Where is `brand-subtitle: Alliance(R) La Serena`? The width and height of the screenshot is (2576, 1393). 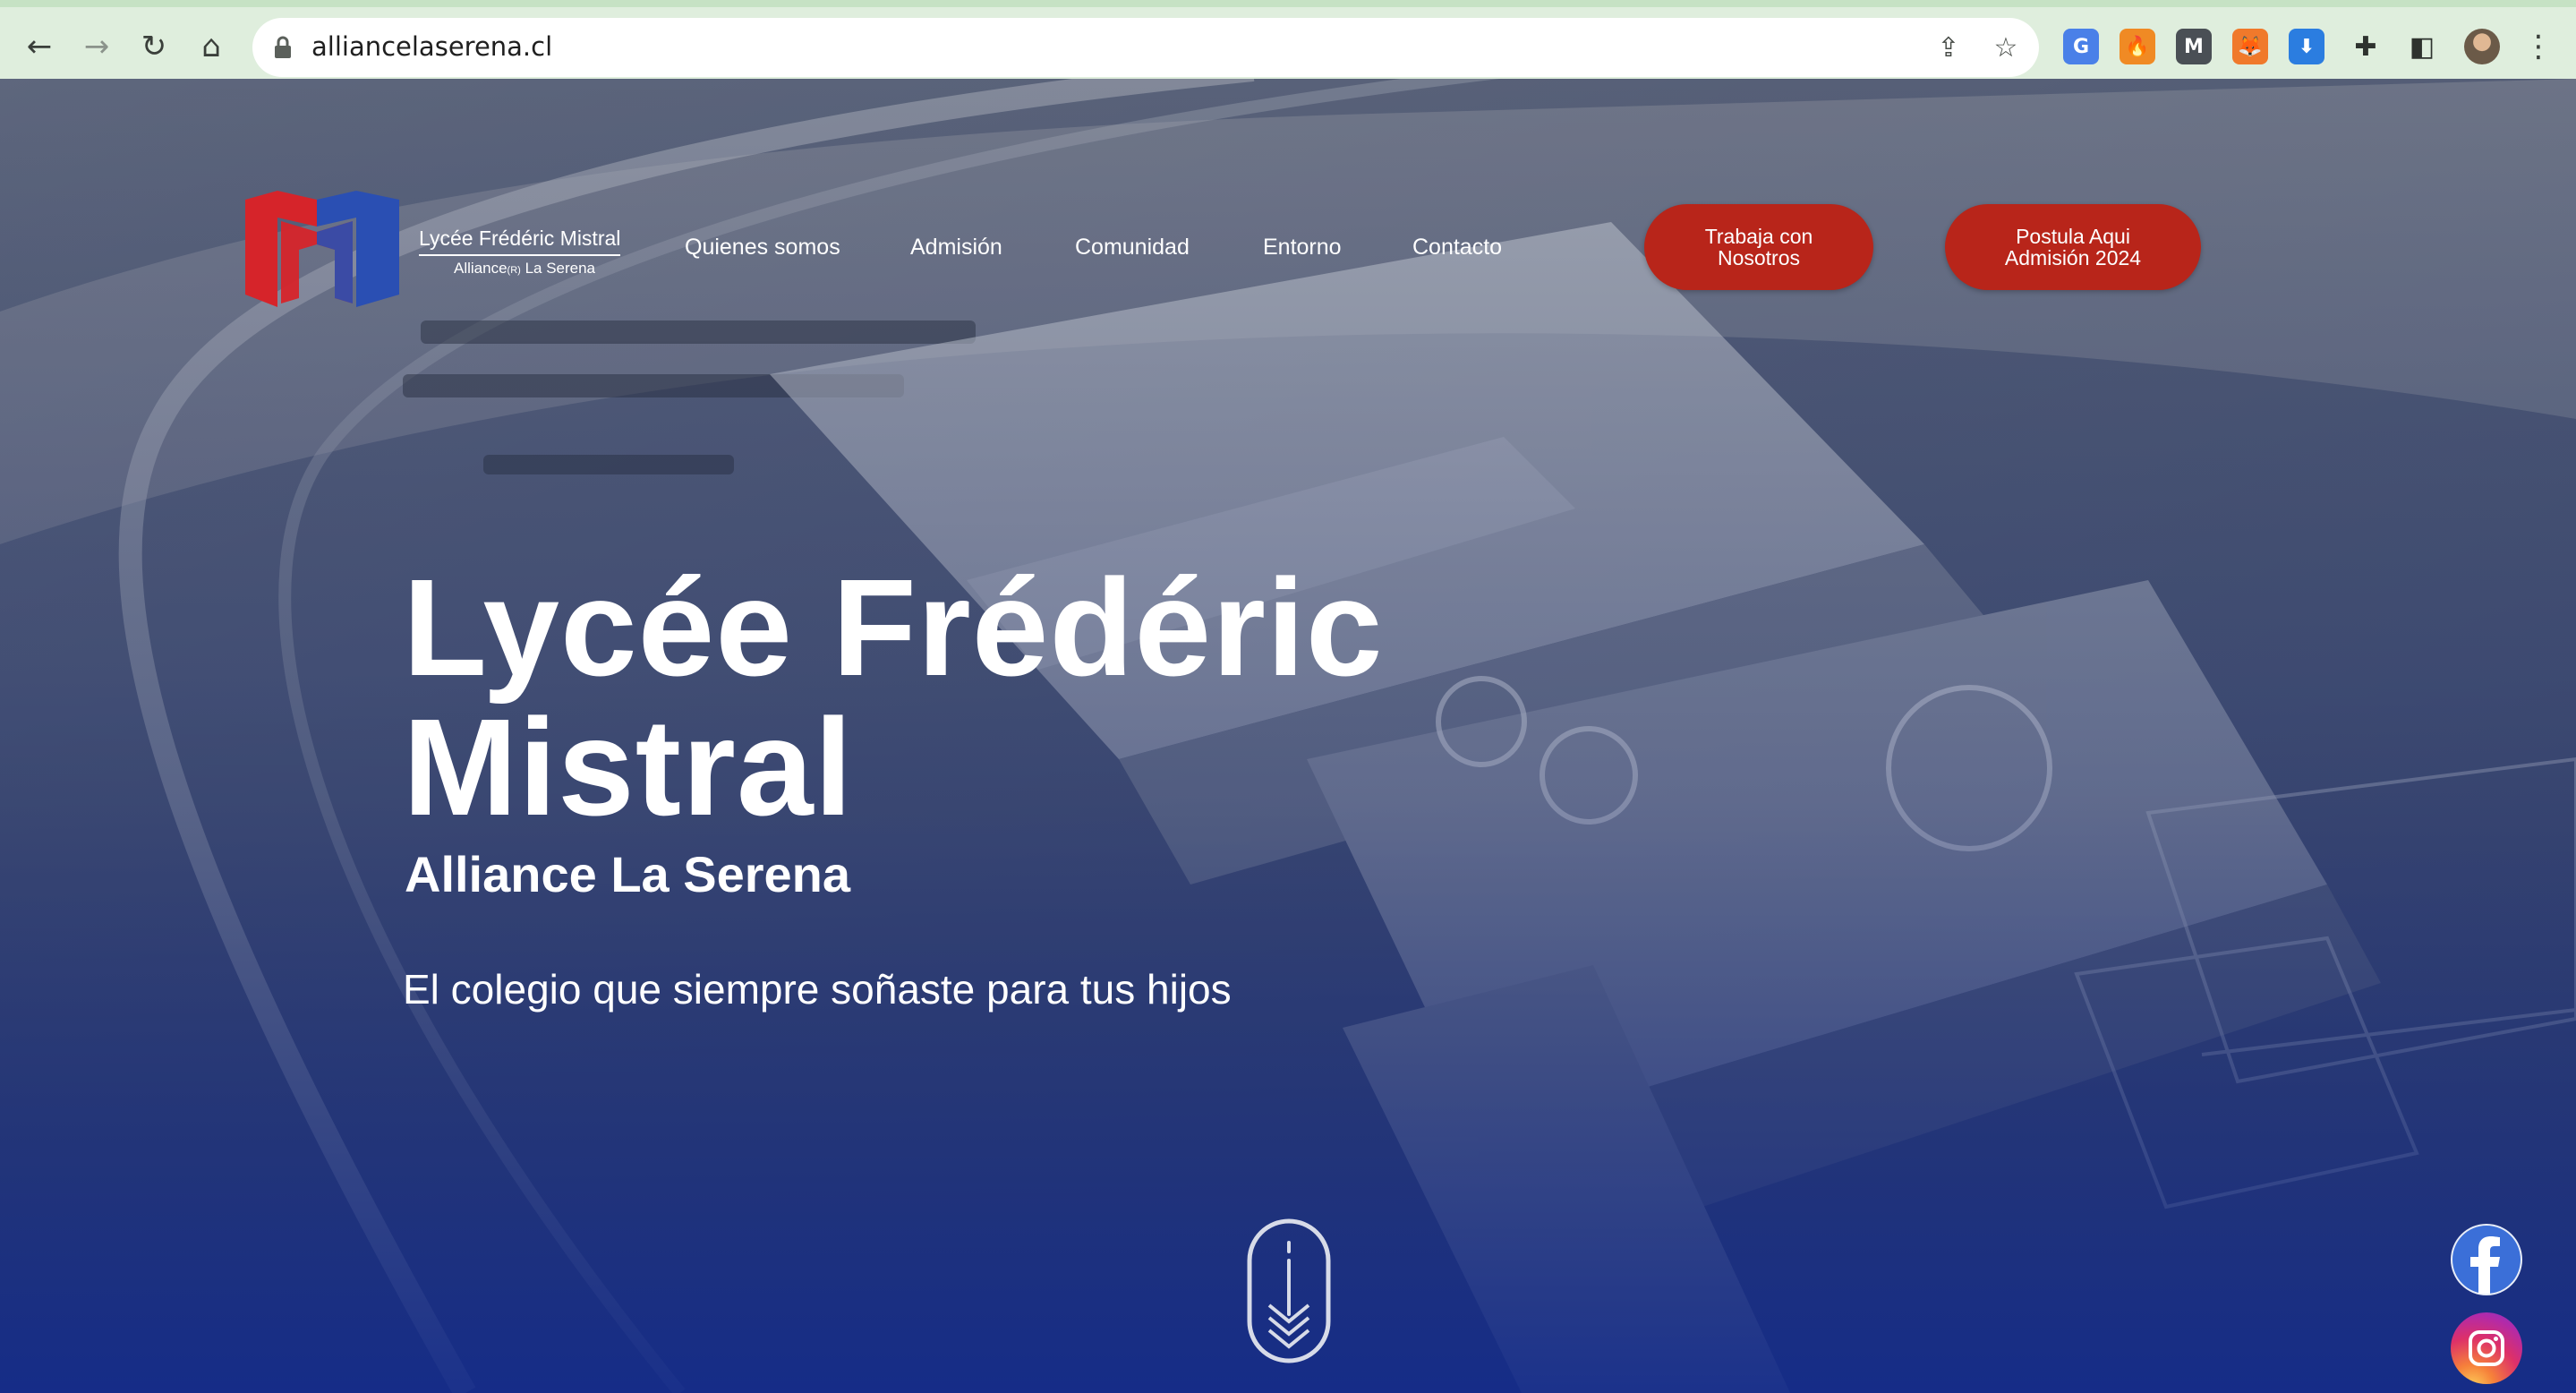 brand-subtitle: Alliance(R) La Serena is located at coordinates (525, 269).